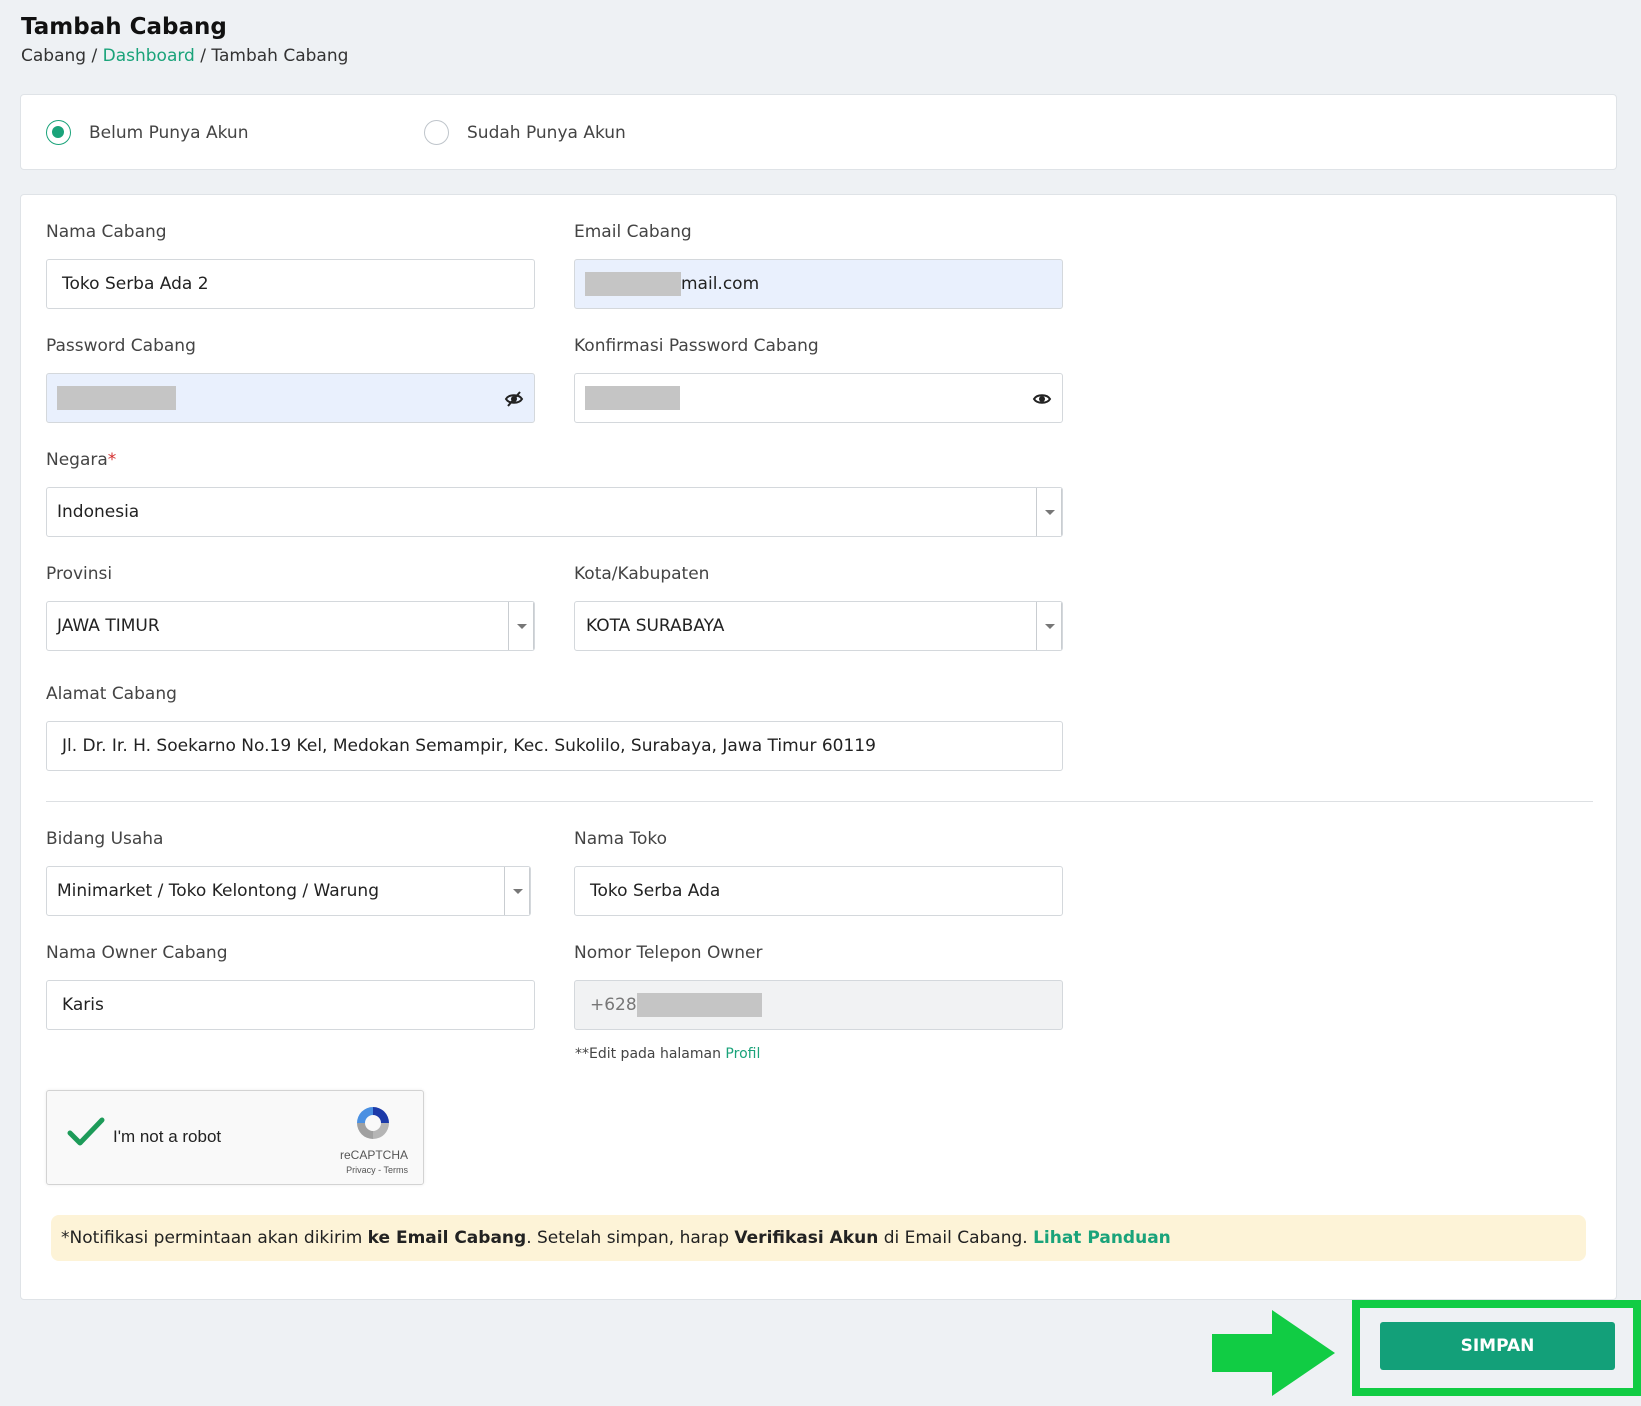 This screenshot has width=1641, height=1406. What do you see at coordinates (290, 398) in the screenshot?
I see `password-cabang-input` at bounding box center [290, 398].